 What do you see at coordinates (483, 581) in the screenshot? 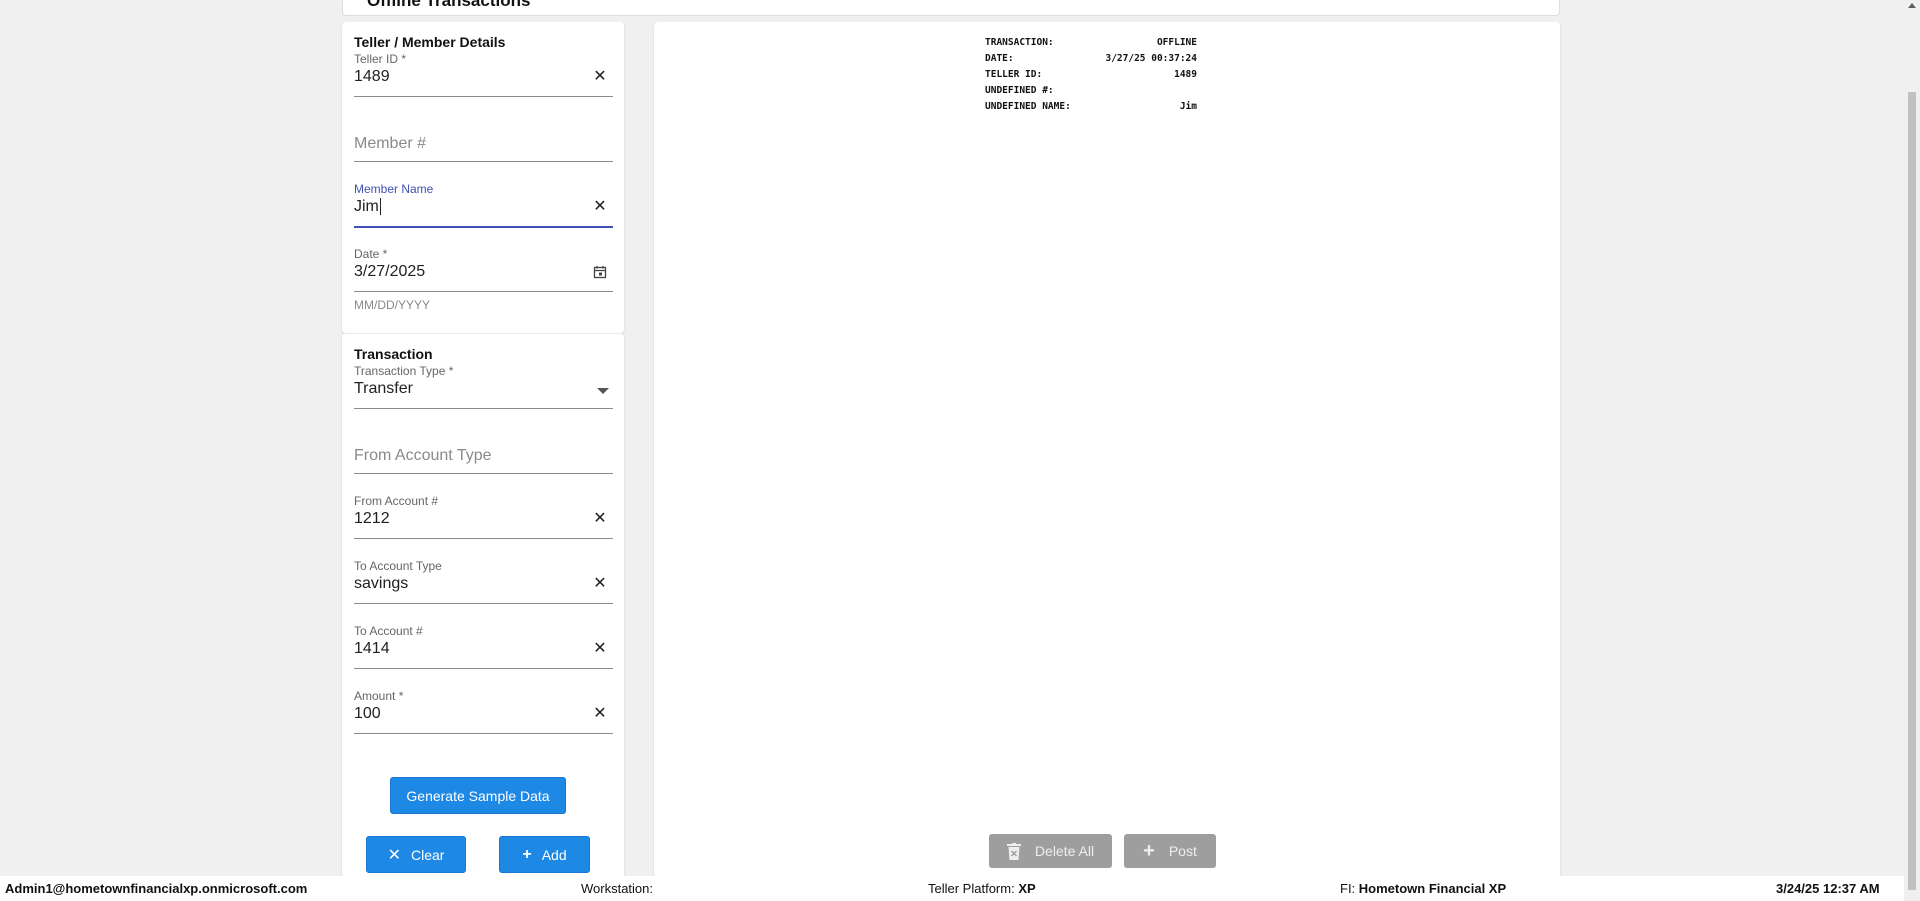
I see `to-account-type-field: To Account Type savings ✕` at bounding box center [483, 581].